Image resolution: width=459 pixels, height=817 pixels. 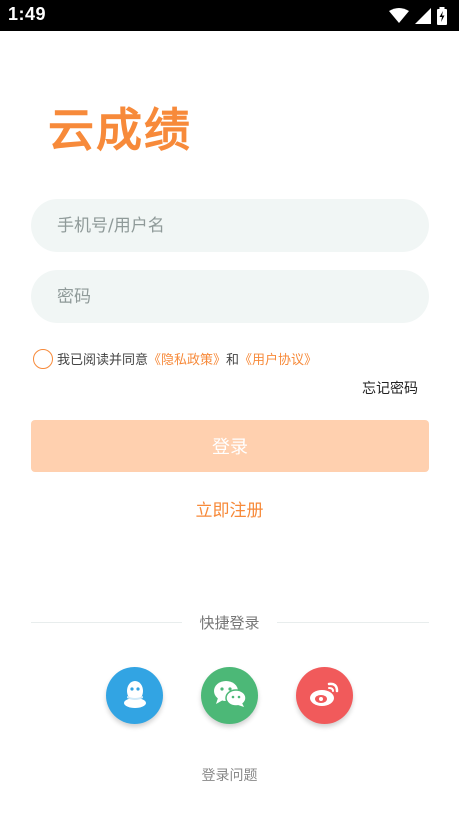 What do you see at coordinates (399, 16) in the screenshot?
I see `wifi-icon` at bounding box center [399, 16].